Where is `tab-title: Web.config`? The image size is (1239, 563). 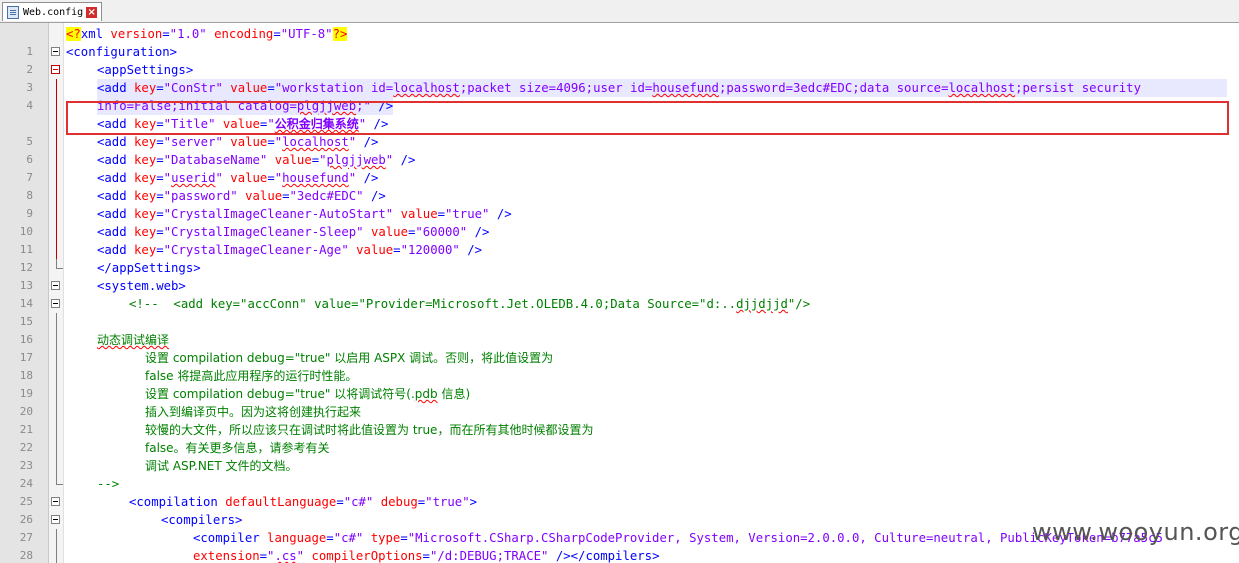
tab-title: Web.config is located at coordinates (53, 12).